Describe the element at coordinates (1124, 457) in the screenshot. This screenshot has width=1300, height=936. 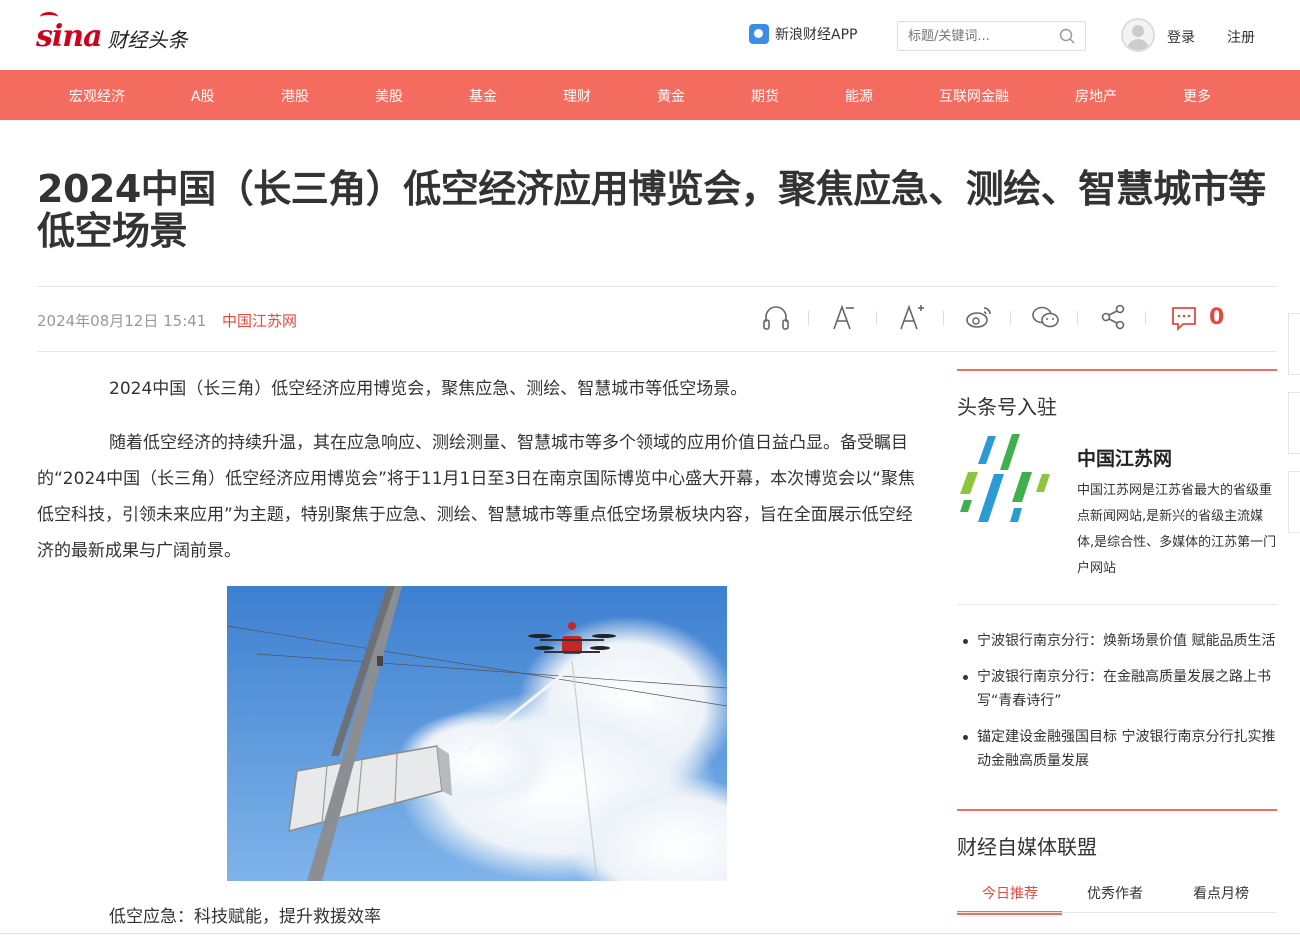
I see `media-name: 中国江苏网` at that location.